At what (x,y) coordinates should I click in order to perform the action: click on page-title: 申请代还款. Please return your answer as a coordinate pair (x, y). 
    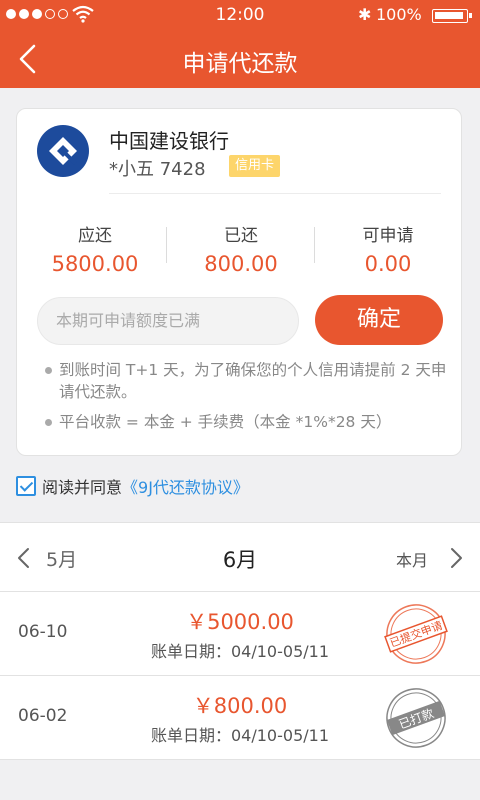
    Looking at the image, I should click on (240, 64).